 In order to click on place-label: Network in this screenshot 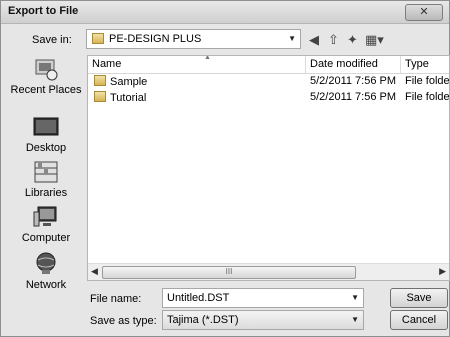, I will do `click(46, 285)`.